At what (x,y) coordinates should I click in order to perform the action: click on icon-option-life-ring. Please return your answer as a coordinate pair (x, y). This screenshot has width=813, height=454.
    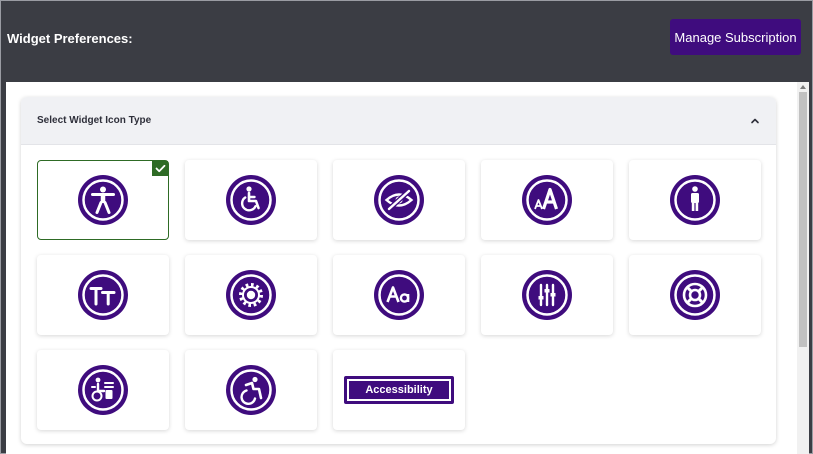
    Looking at the image, I should click on (695, 295).